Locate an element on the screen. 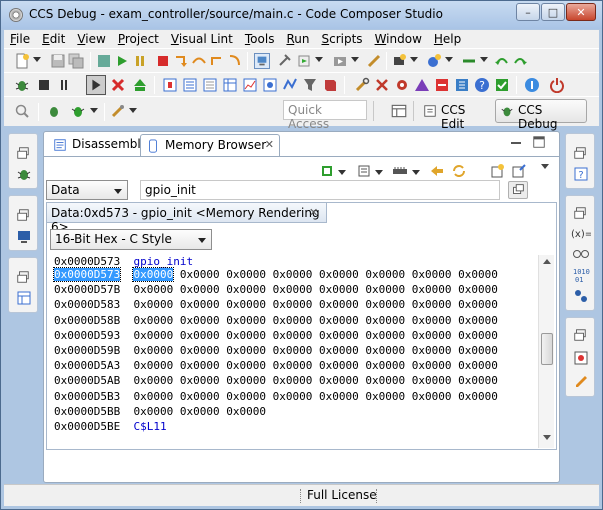 The height and width of the screenshot is (510, 603). save-icon is located at coordinates (58, 61).